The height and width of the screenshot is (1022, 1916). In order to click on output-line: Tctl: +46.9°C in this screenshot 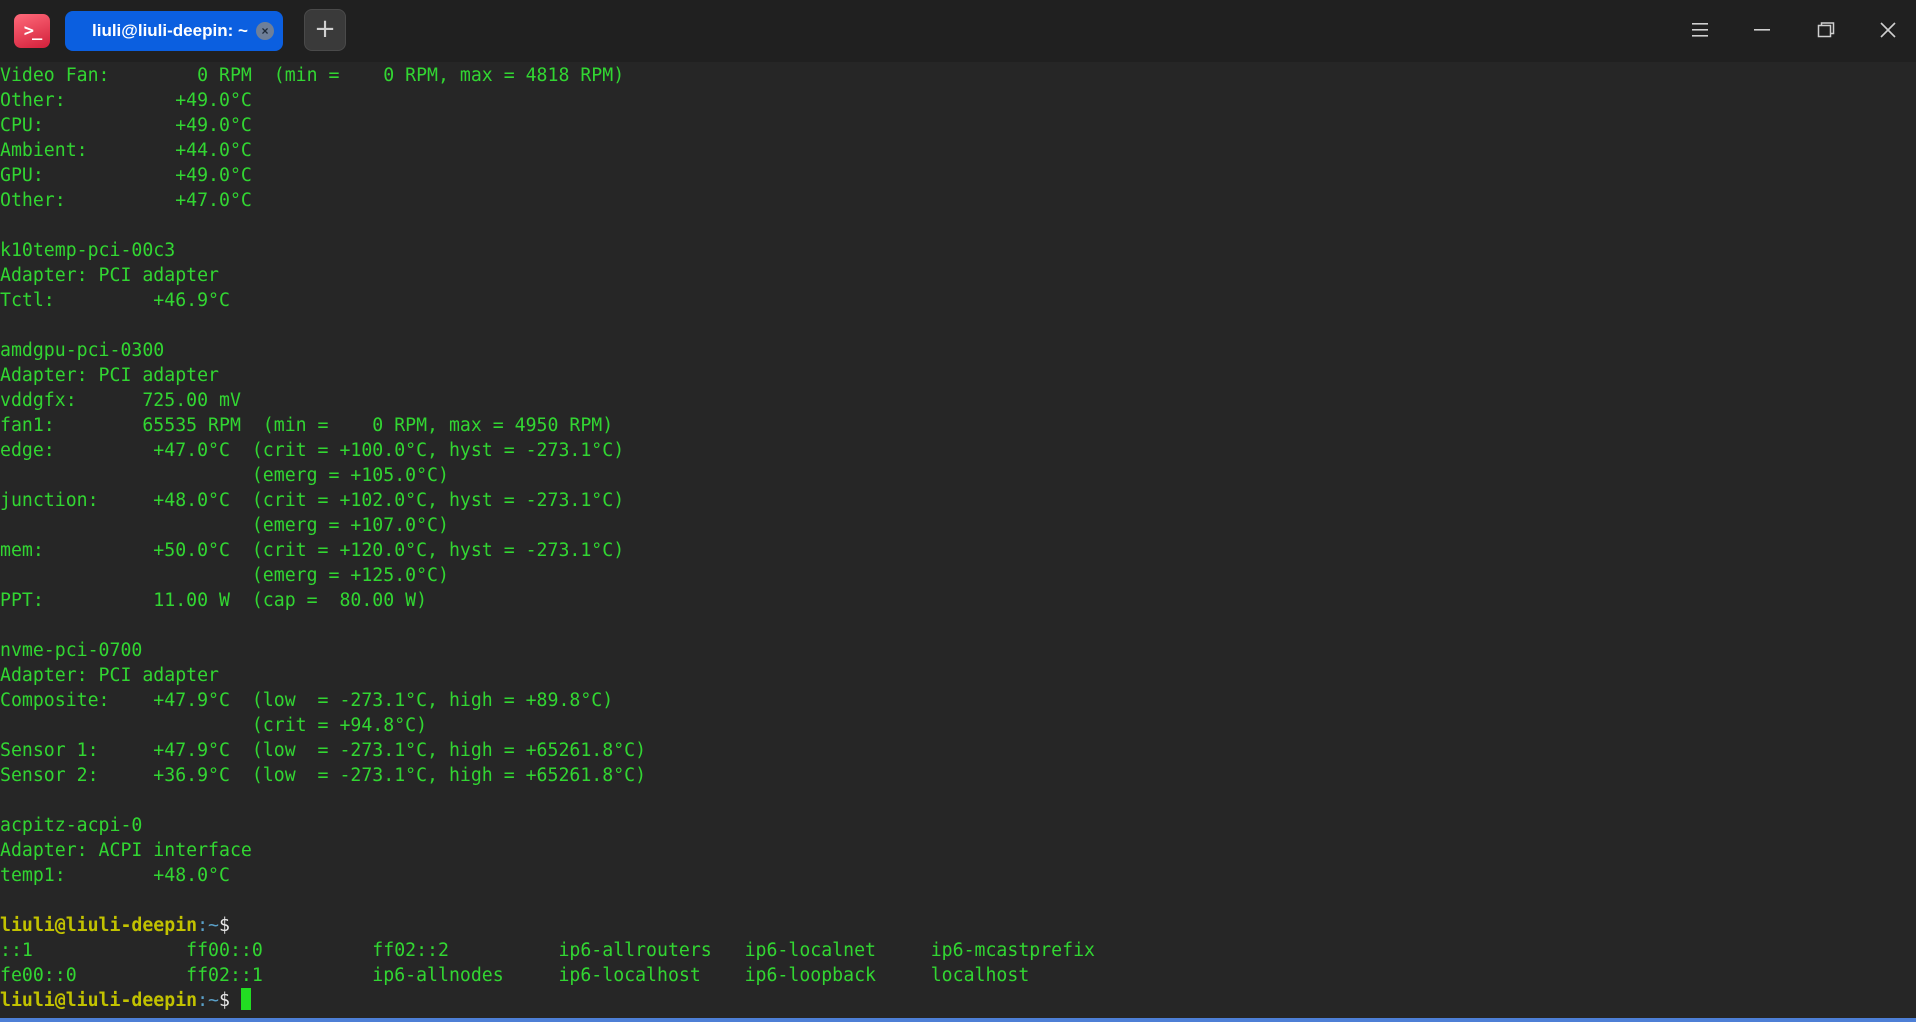, I will do `click(115, 300)`.